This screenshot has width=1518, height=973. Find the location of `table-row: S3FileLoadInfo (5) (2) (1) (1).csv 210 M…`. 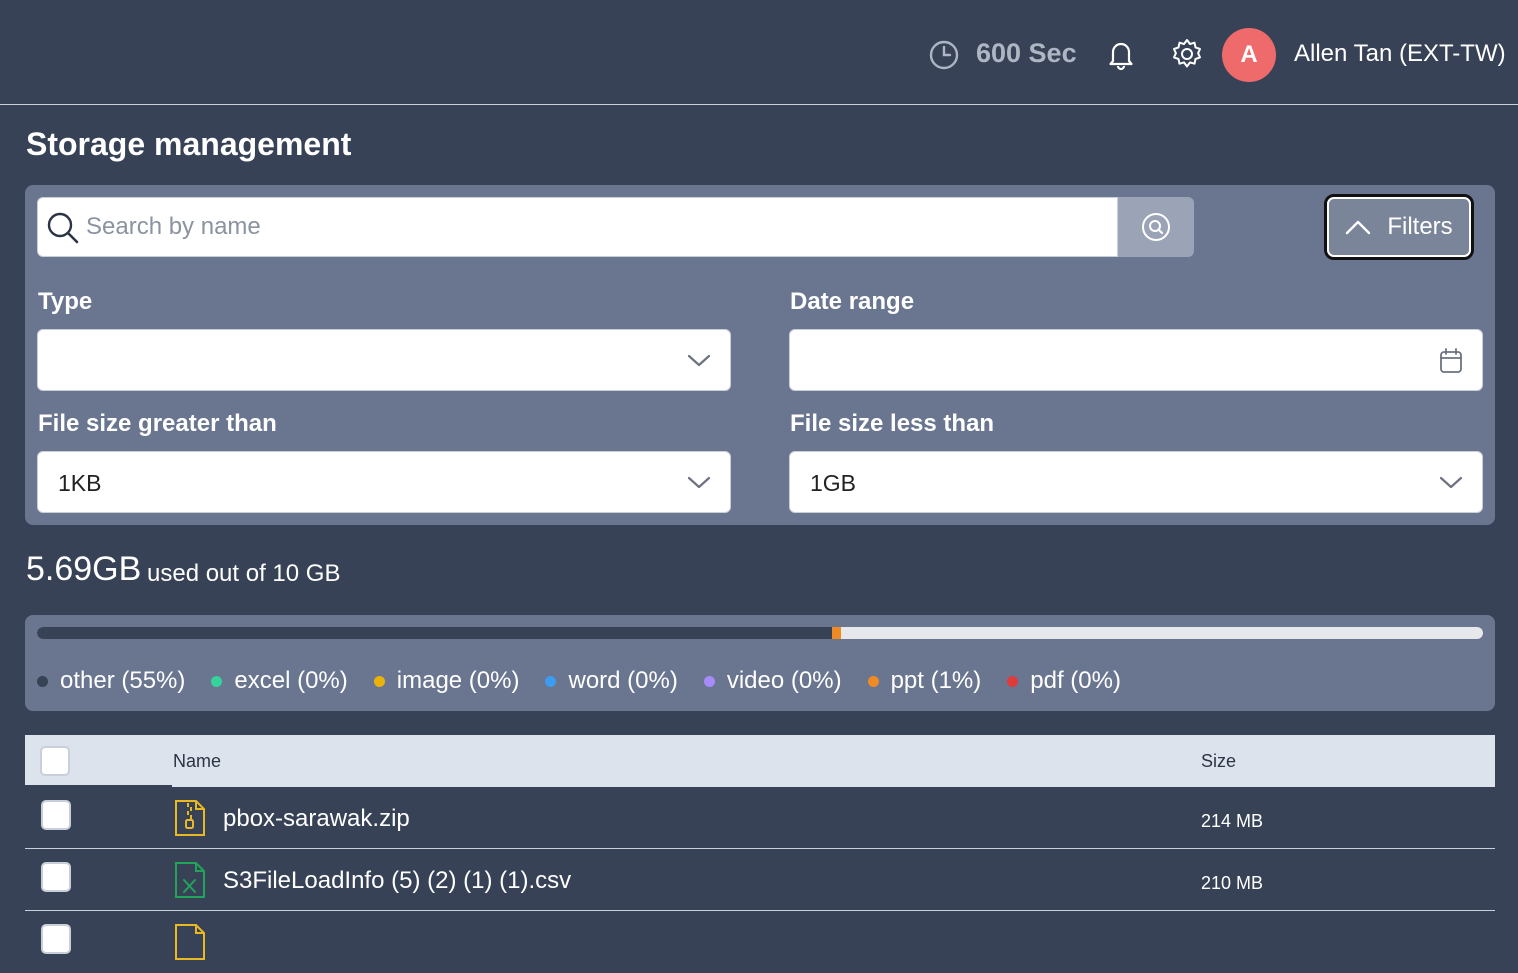

table-row: S3FileLoadInfo (5) (2) (1) (1).csv 210 M… is located at coordinates (760, 880).